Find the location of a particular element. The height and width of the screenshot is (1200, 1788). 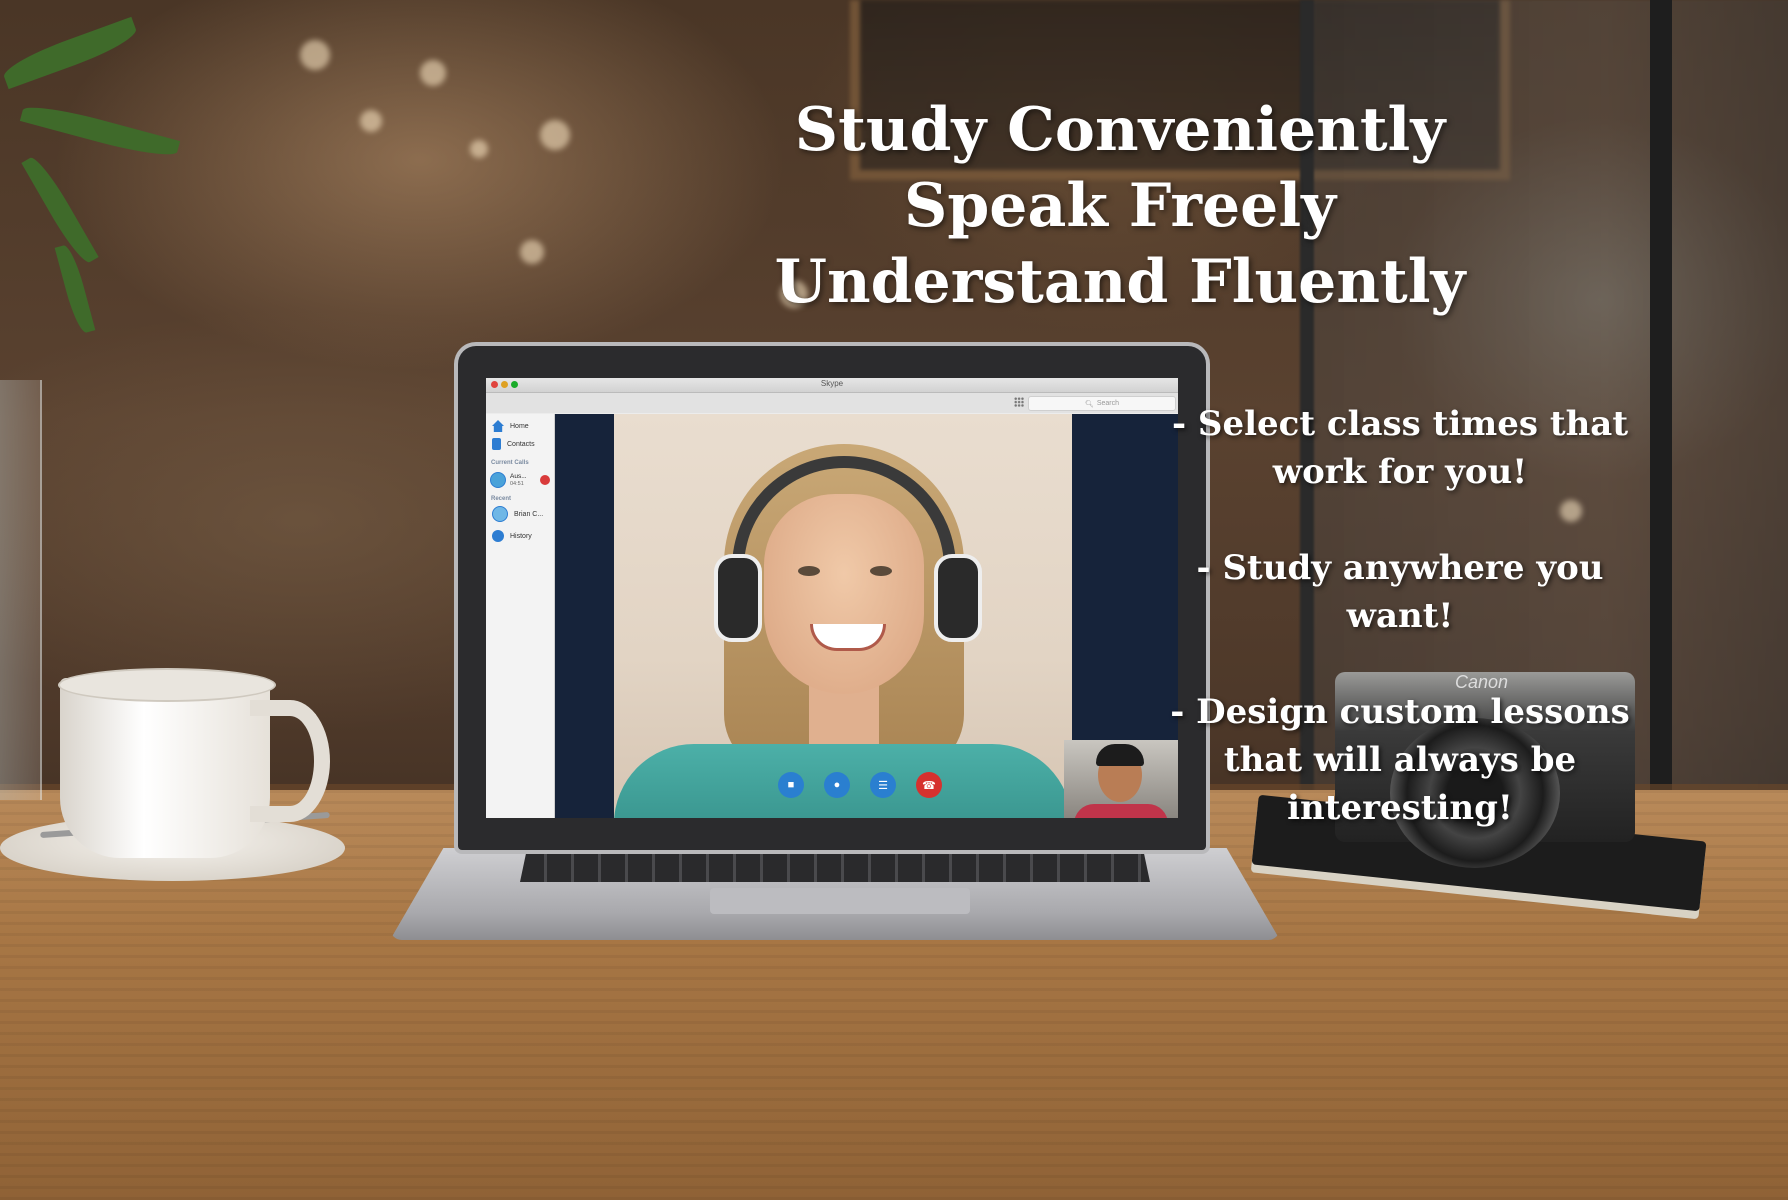

end-call-button: ☎ is located at coordinates (929, 785).